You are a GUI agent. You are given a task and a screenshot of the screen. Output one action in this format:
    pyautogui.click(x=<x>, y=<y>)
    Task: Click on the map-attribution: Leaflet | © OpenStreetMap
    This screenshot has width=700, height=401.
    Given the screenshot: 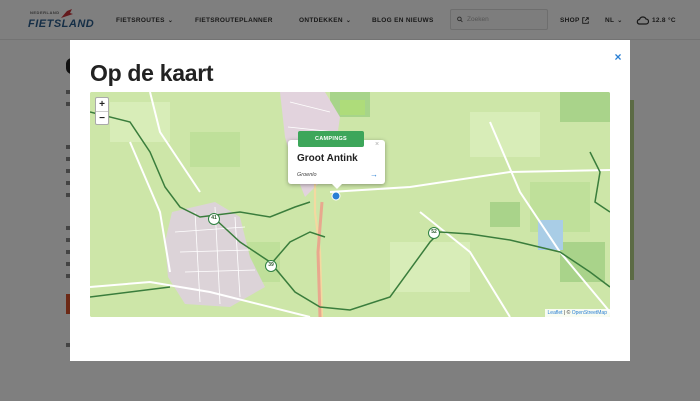 What is the action you would take?
    pyautogui.click(x=577, y=313)
    